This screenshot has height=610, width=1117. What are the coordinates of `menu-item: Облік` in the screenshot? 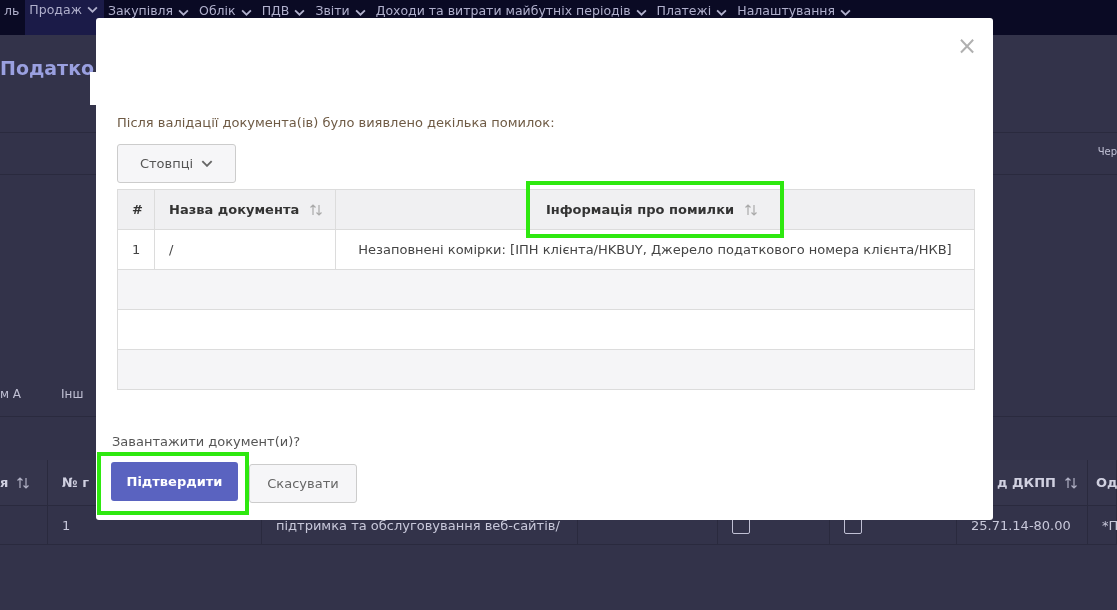 It's located at (226, 9).